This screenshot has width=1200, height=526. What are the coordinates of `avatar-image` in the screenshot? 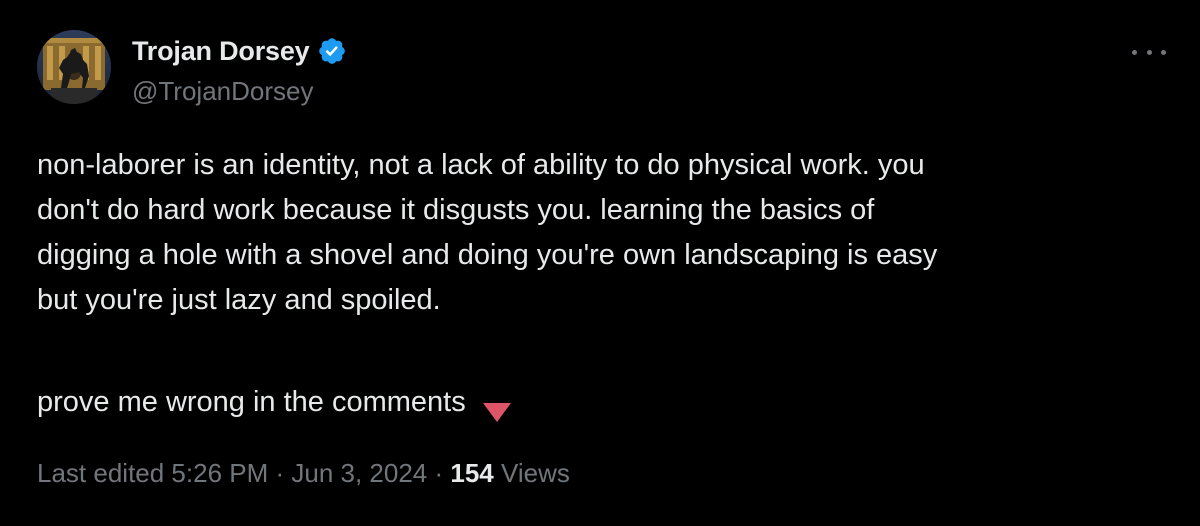 It's located at (74, 67).